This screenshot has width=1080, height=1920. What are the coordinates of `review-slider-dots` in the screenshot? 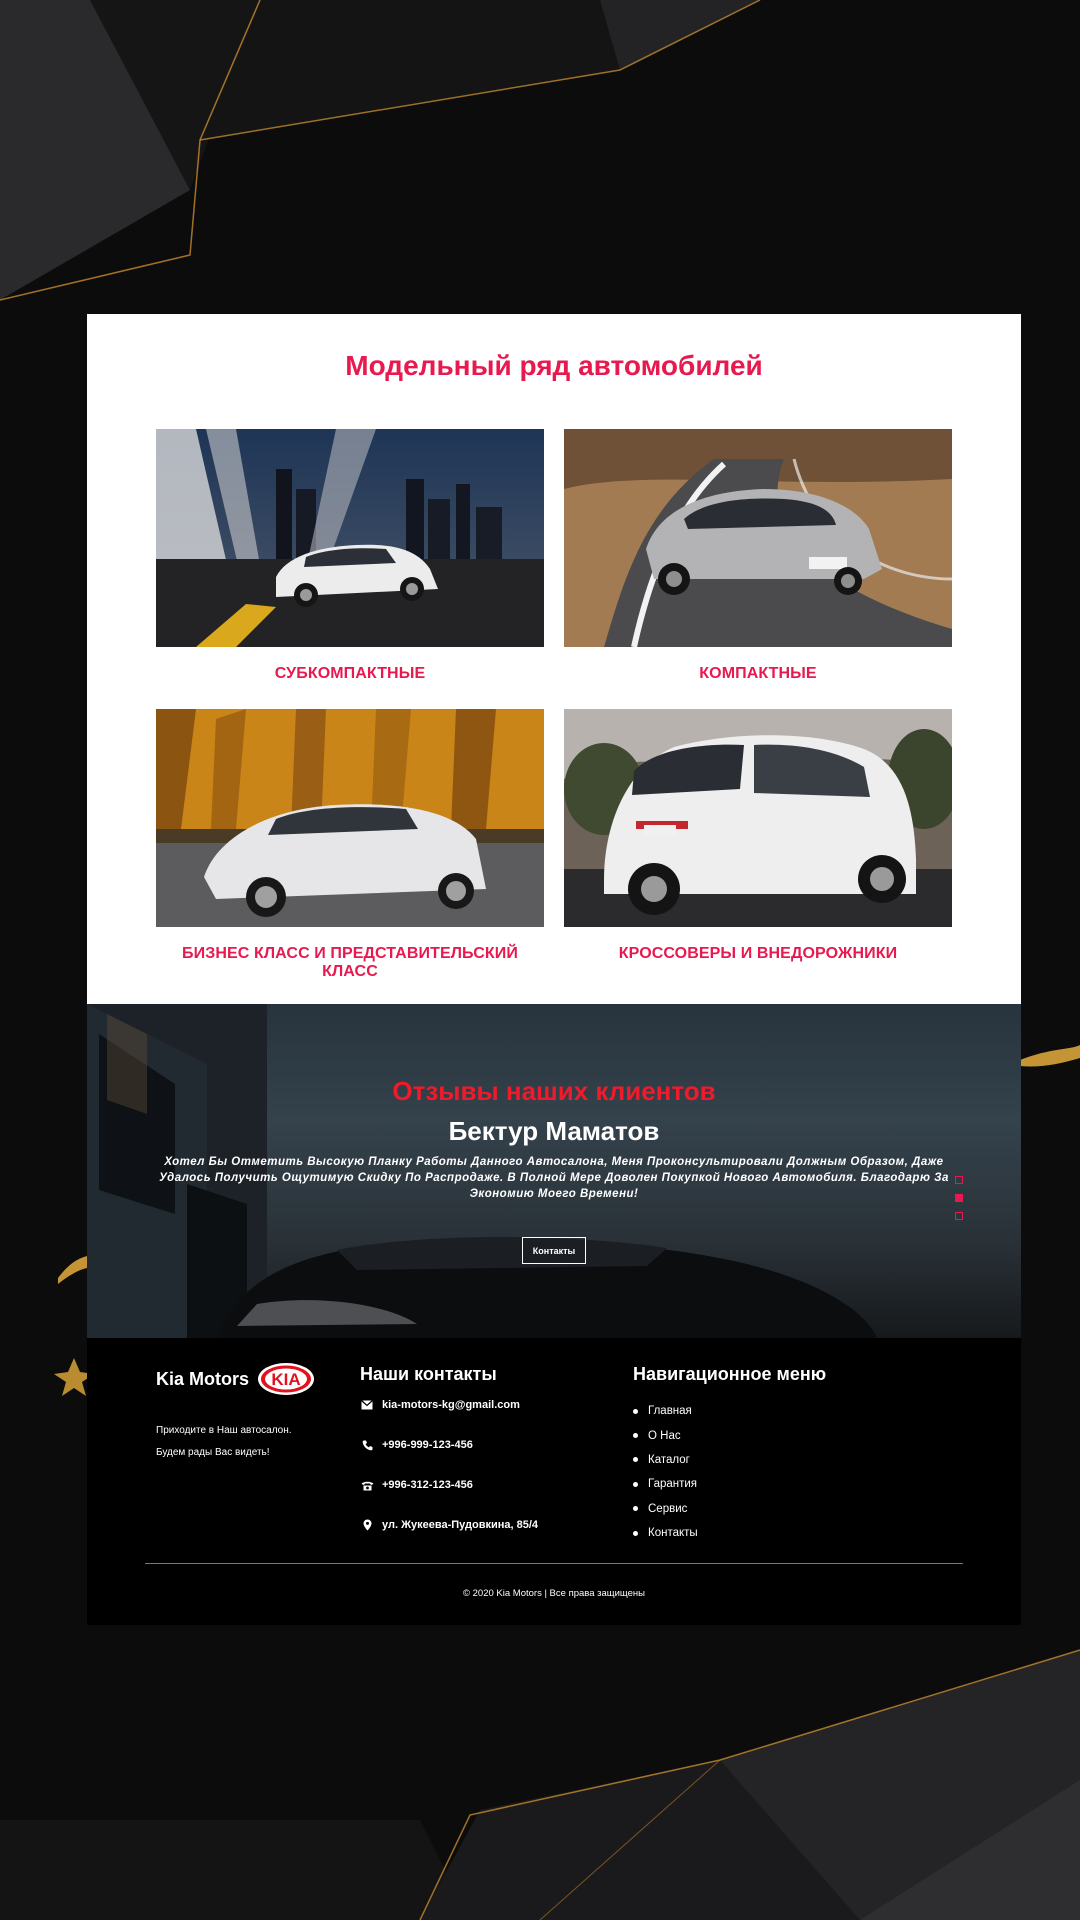 It's located at (959, 1203).